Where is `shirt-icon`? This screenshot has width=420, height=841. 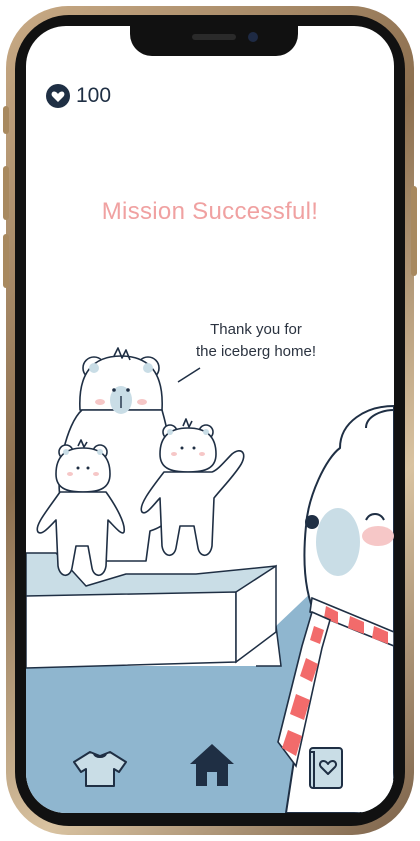 shirt-icon is located at coordinates (100, 769).